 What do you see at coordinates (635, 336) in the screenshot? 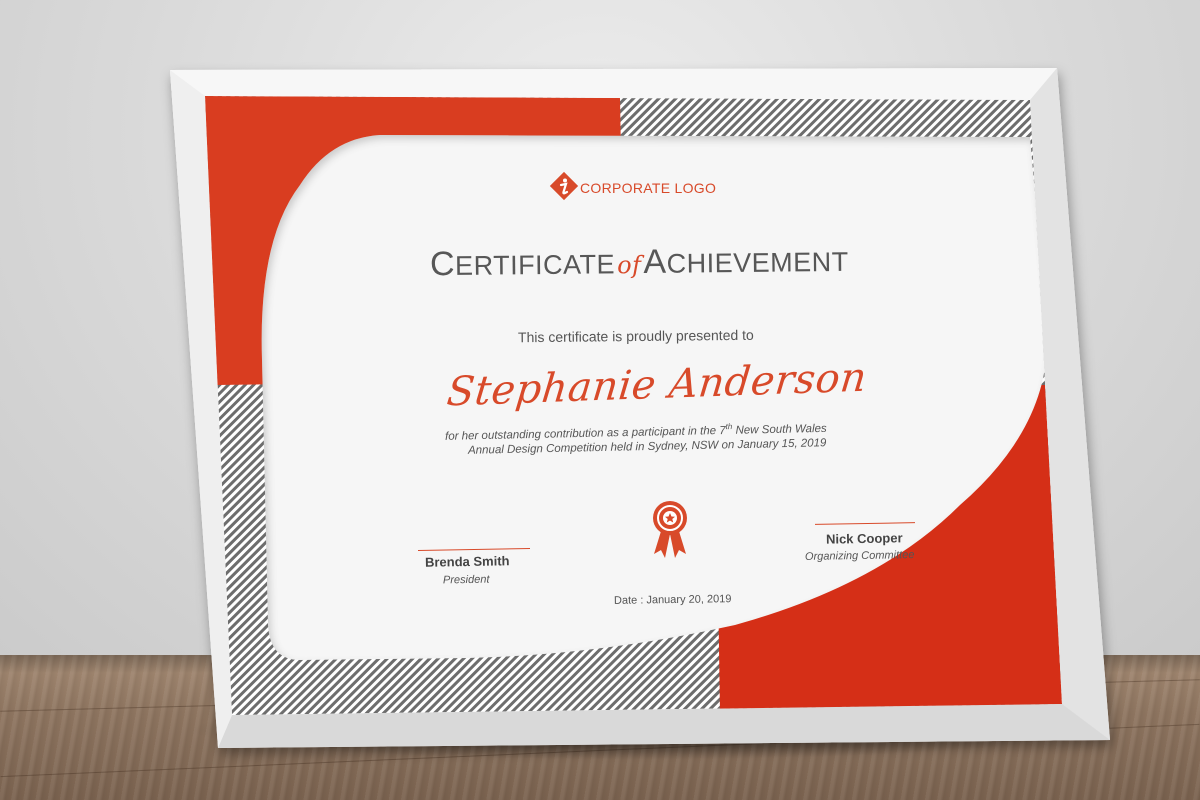
I see `presented-to-text: This certificate is proudly presented to` at bounding box center [635, 336].